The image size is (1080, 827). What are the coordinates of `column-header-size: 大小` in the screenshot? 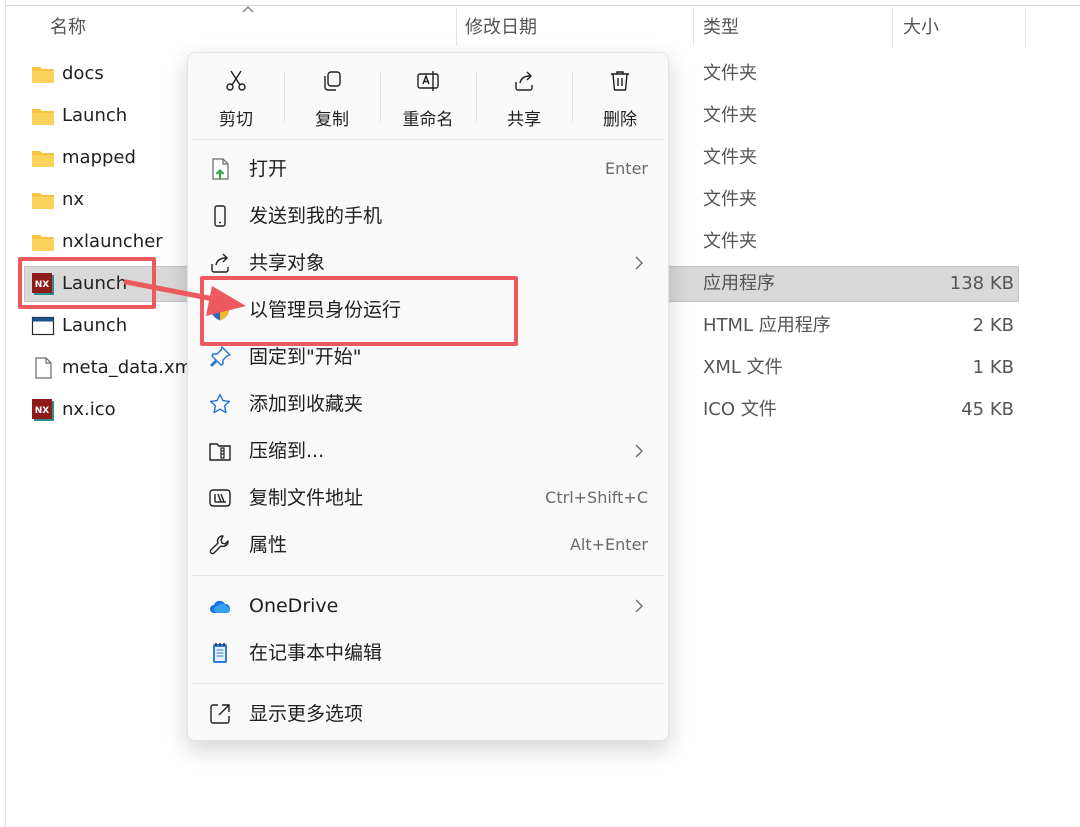 It's located at (921, 28).